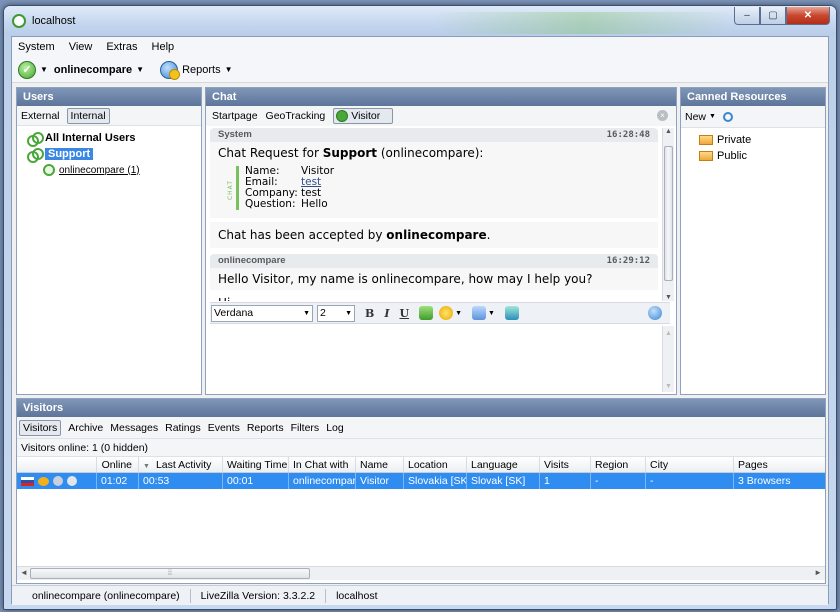 This screenshot has width=840, height=612. I want to click on online-status-icon: ✓, so click(27, 69).